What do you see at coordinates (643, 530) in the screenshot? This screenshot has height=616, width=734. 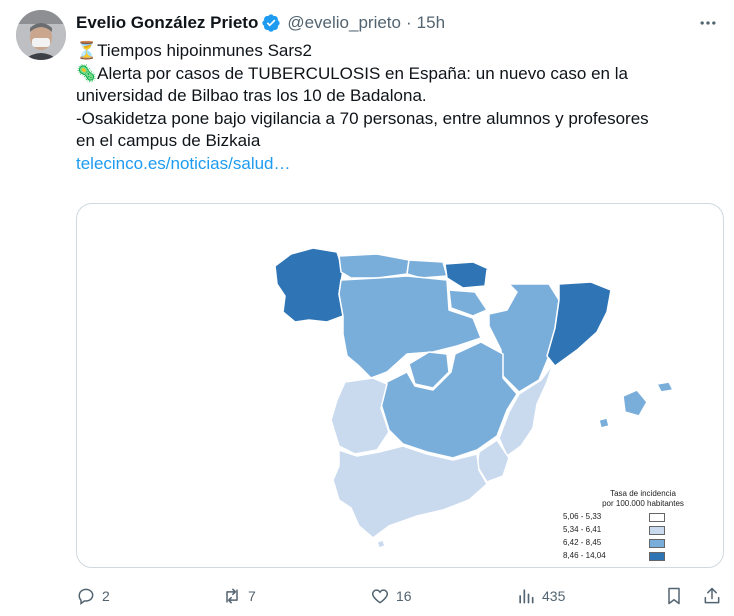 I see `legend-row: 5,34 - 6,41` at bounding box center [643, 530].